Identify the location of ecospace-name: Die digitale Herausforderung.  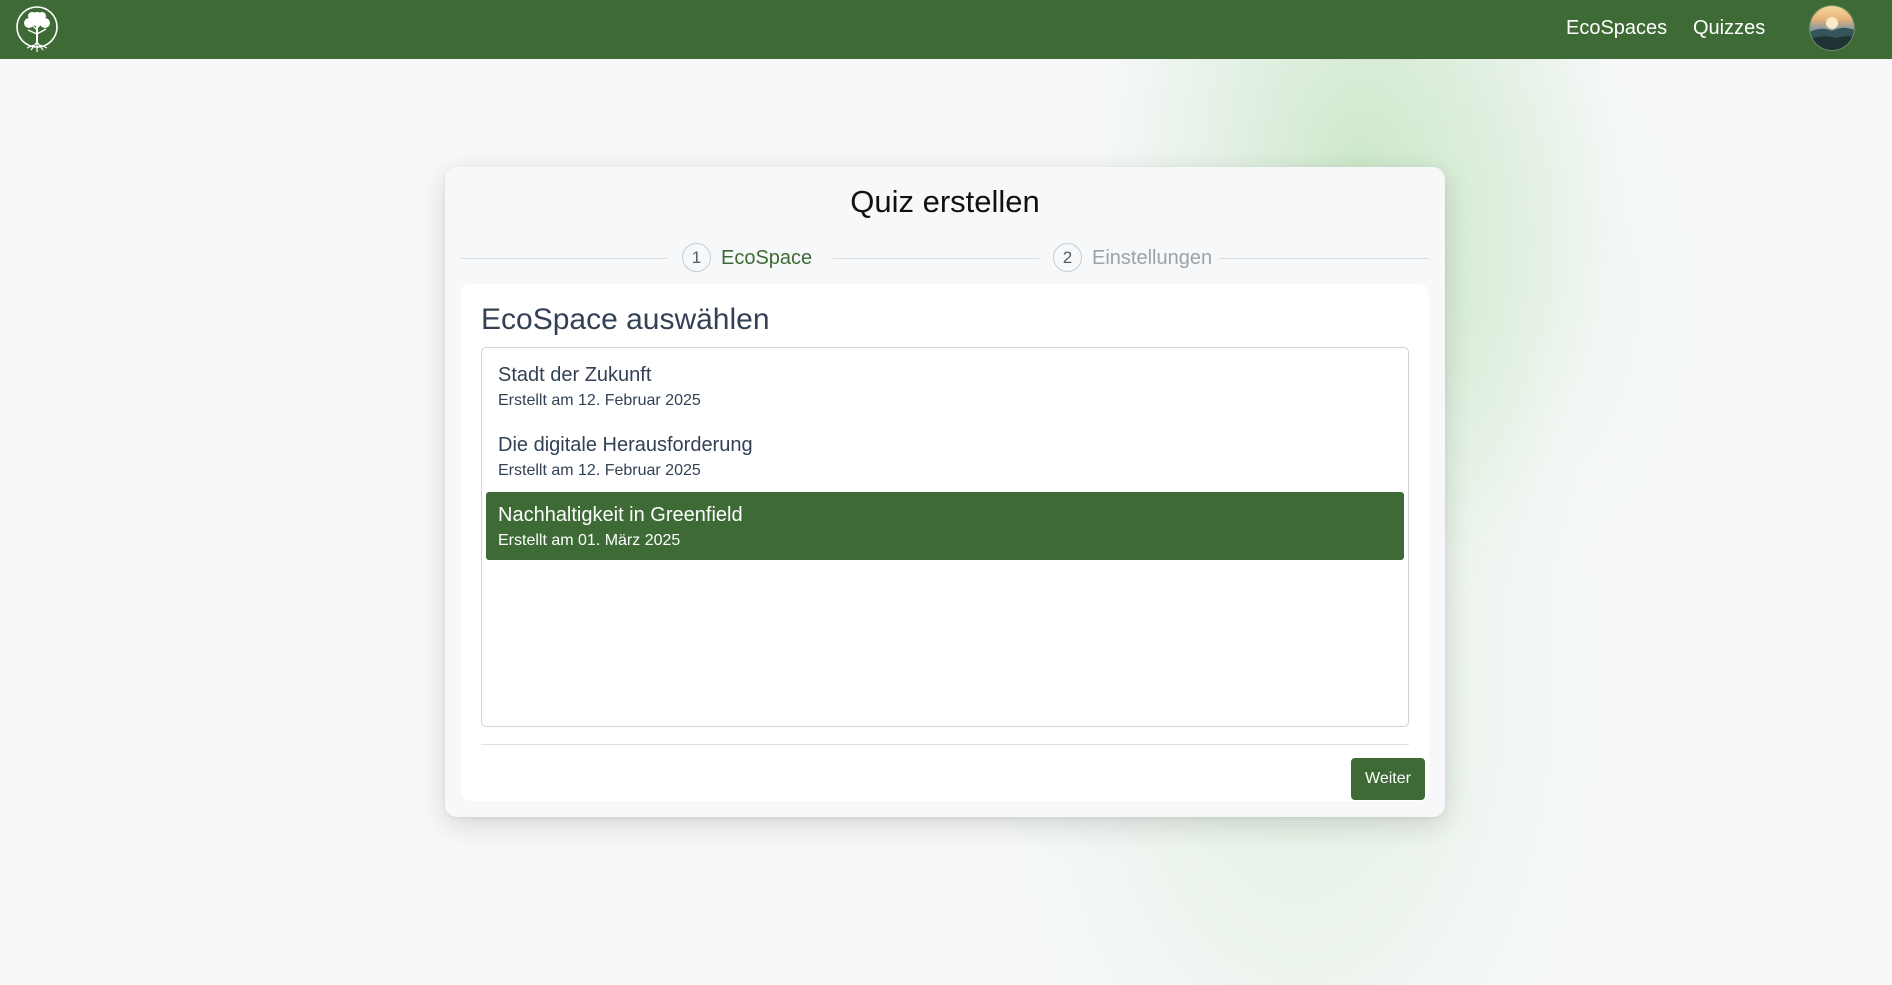
(625, 445).